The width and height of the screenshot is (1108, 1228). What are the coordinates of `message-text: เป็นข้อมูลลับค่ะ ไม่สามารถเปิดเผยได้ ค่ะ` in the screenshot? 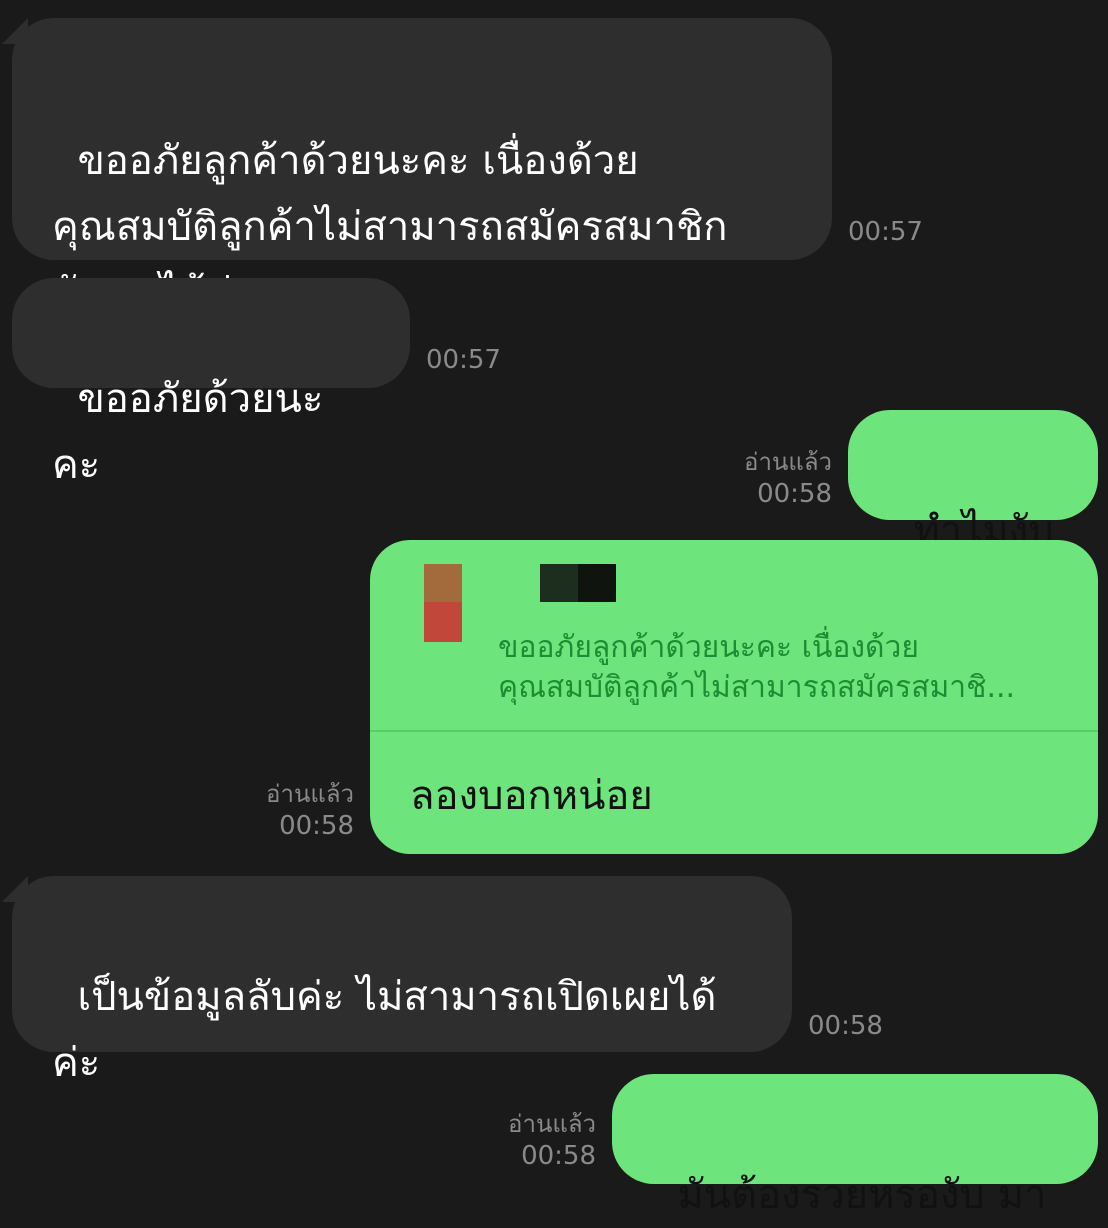 It's located at (384, 1030).